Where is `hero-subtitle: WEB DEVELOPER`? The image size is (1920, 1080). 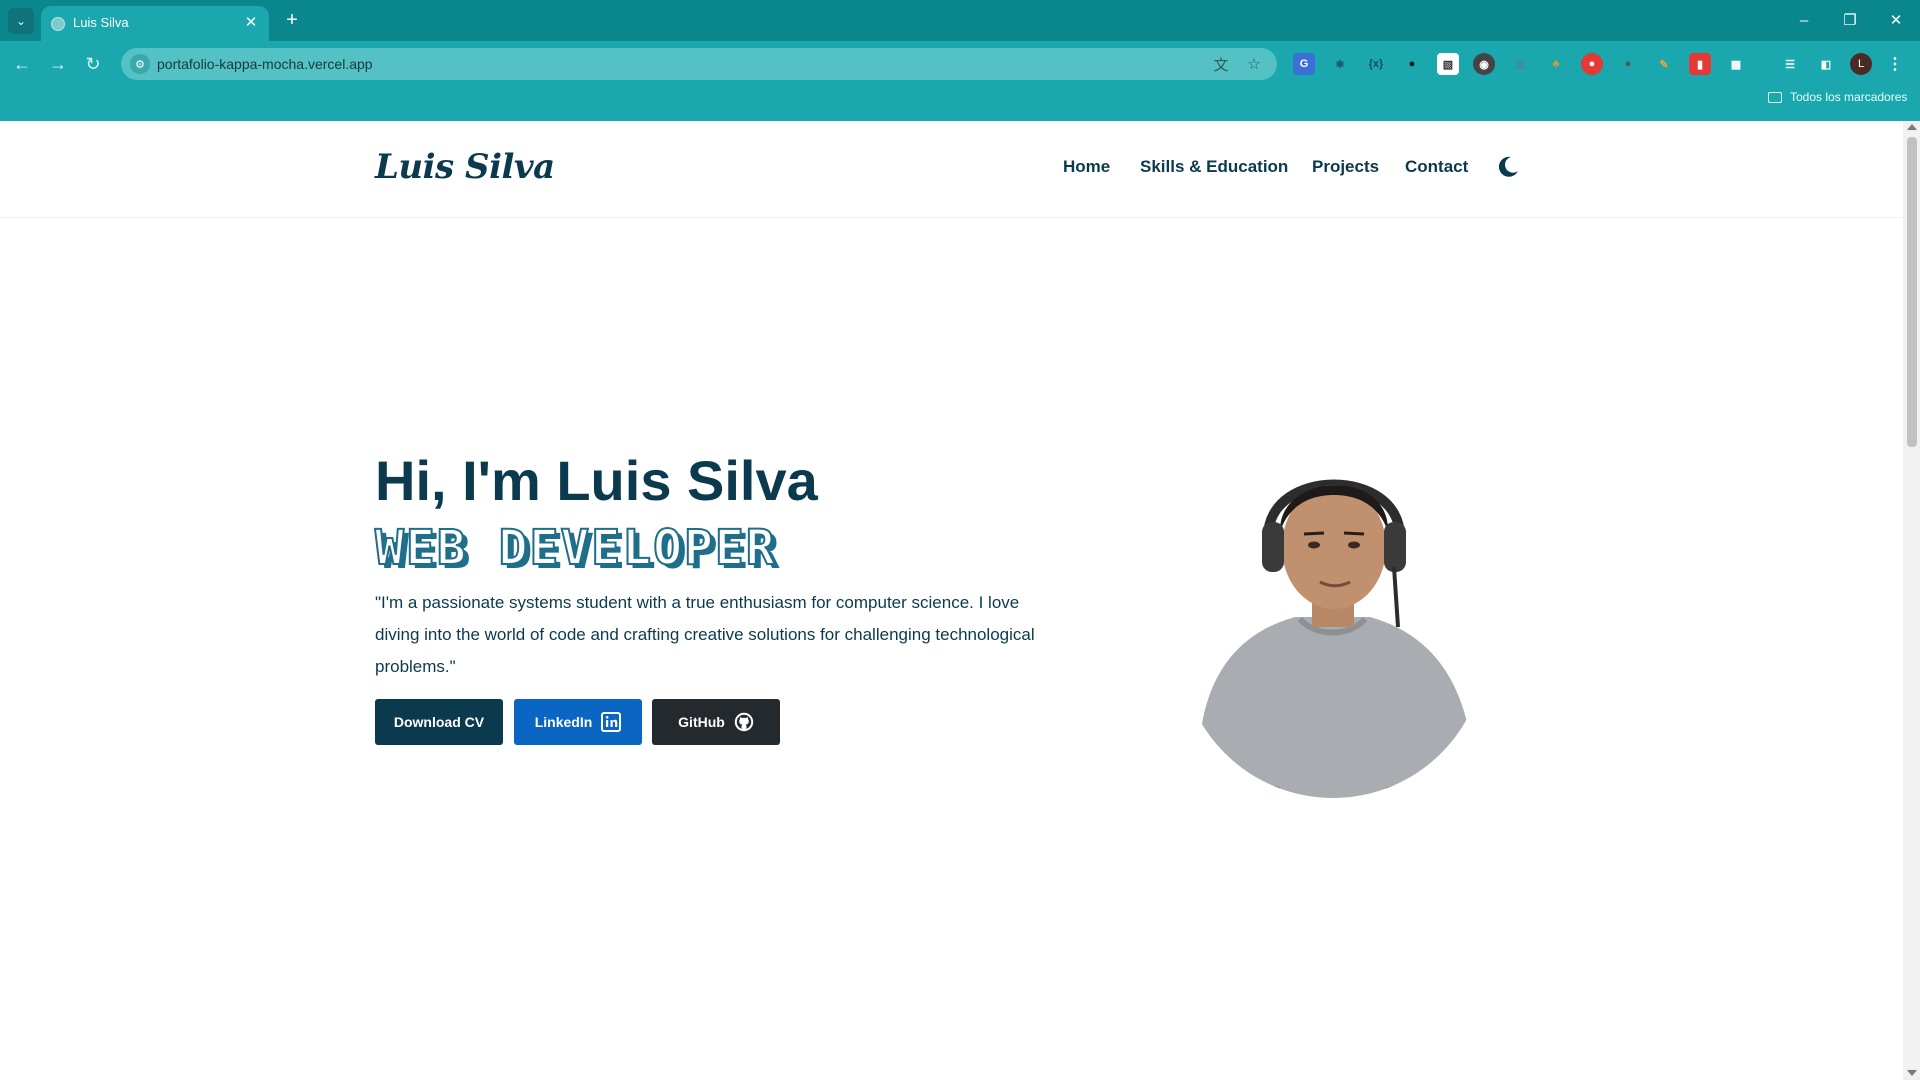 hero-subtitle: WEB DEVELOPER is located at coordinates (575, 548).